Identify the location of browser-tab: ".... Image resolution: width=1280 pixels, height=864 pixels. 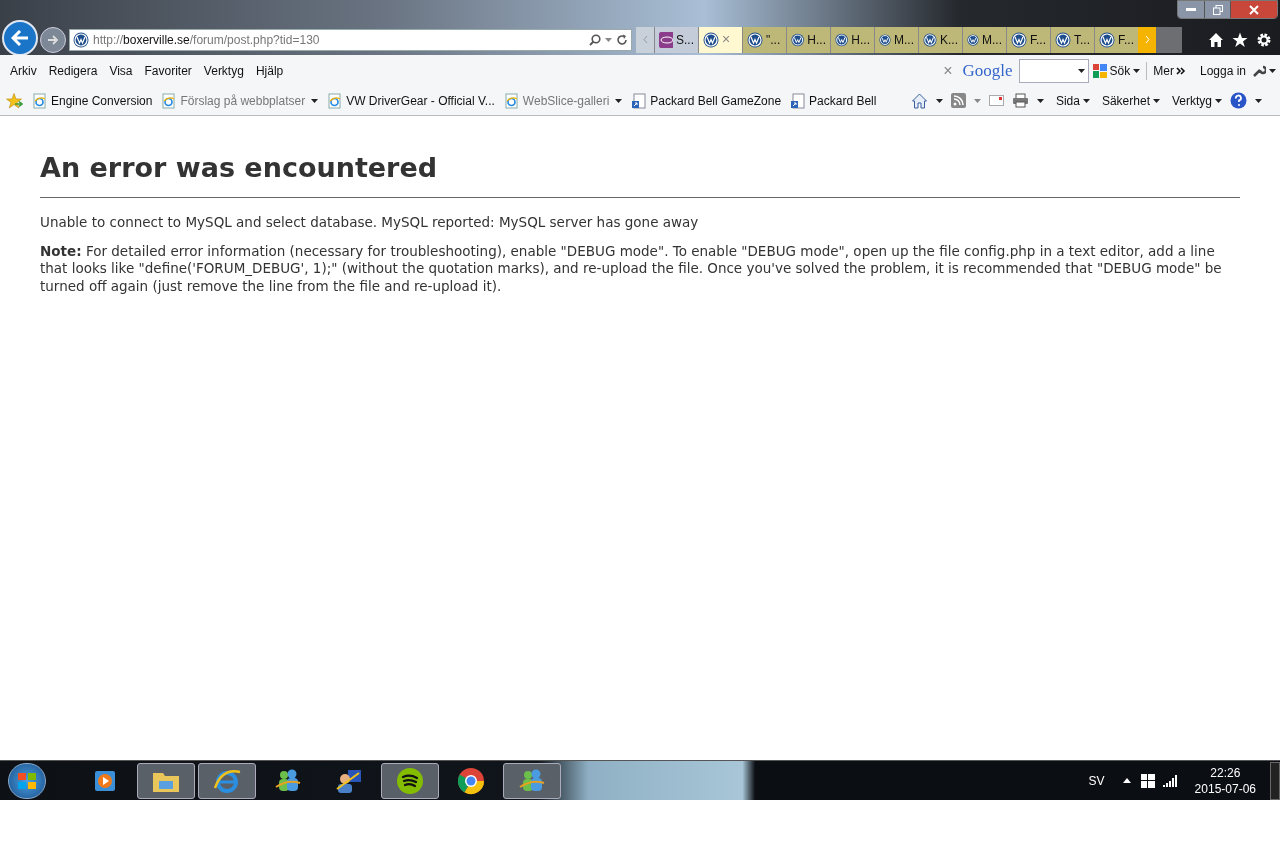
(764, 39).